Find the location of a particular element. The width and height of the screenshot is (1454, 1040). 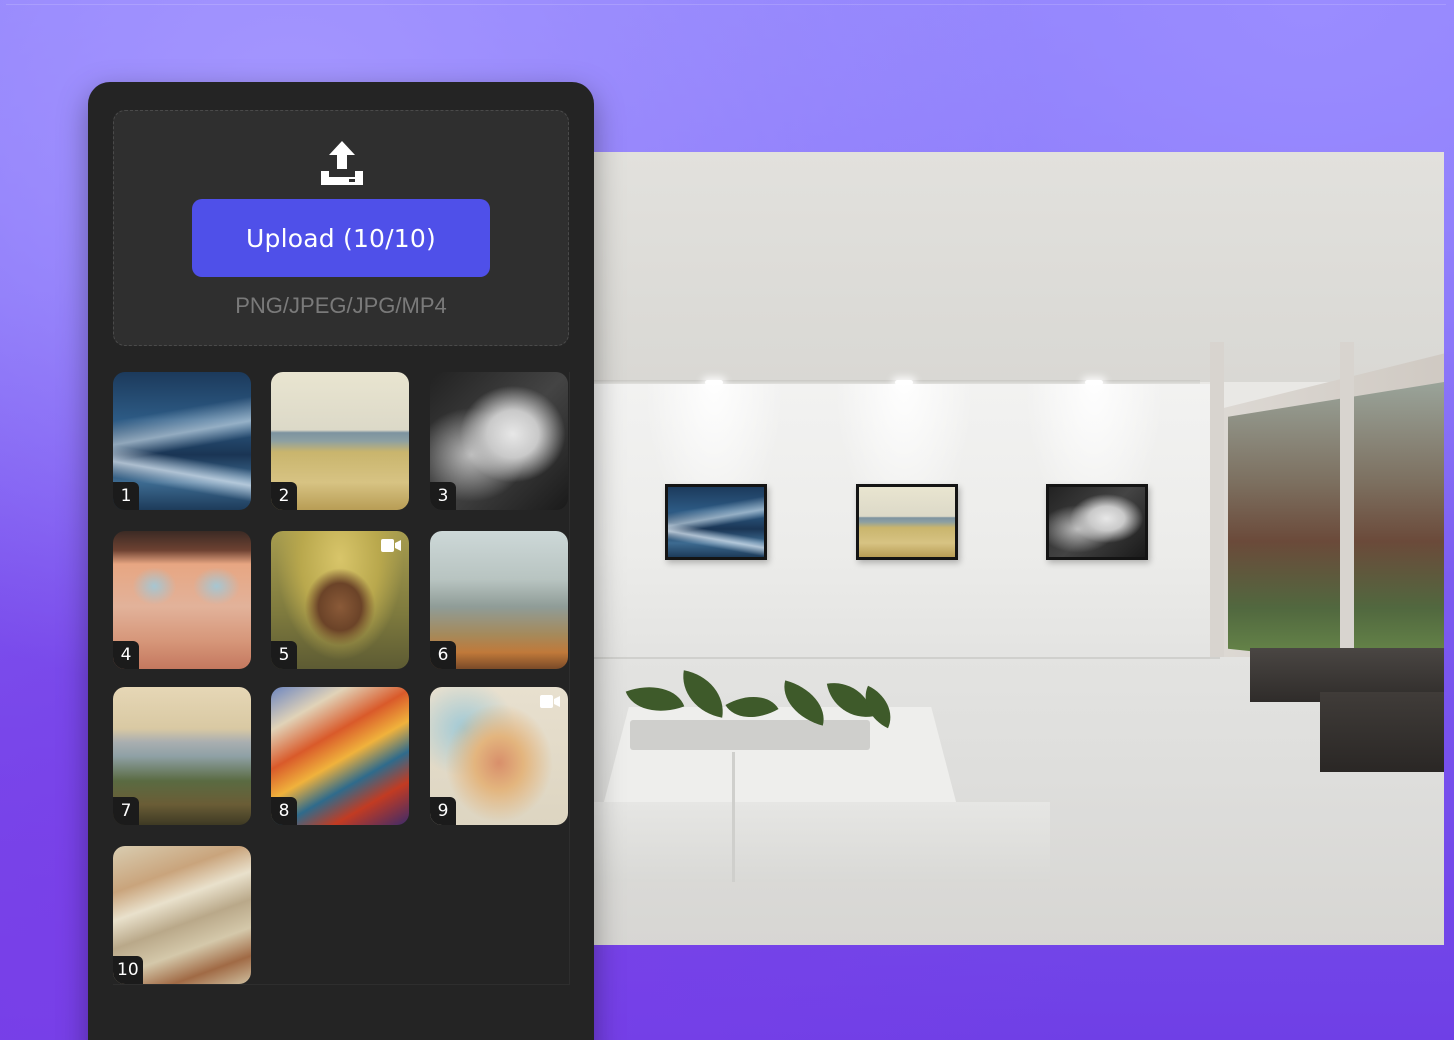

thumbnail-7: 7 is located at coordinates (182, 756).